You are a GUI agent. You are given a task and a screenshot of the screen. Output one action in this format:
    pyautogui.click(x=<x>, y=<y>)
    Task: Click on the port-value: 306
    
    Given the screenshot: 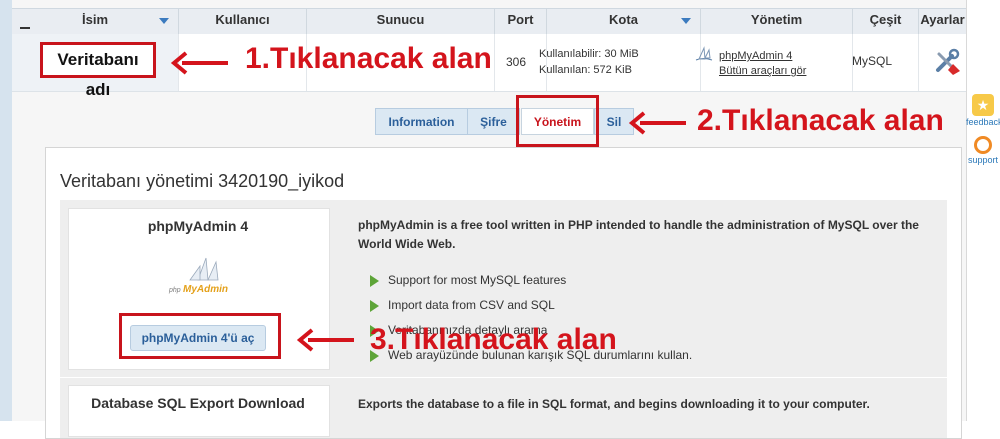 What is the action you would take?
    pyautogui.click(x=516, y=62)
    